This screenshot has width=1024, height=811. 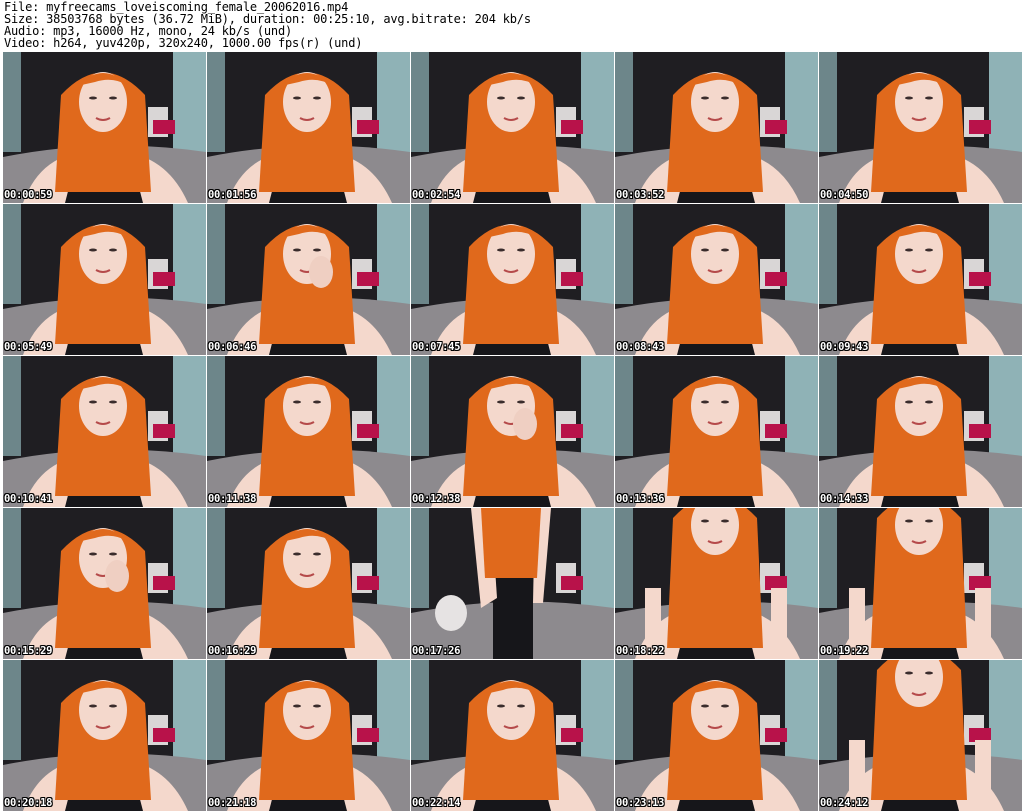 What do you see at coordinates (436, 651) in the screenshot?
I see `frame-timestamp: 00:17:26` at bounding box center [436, 651].